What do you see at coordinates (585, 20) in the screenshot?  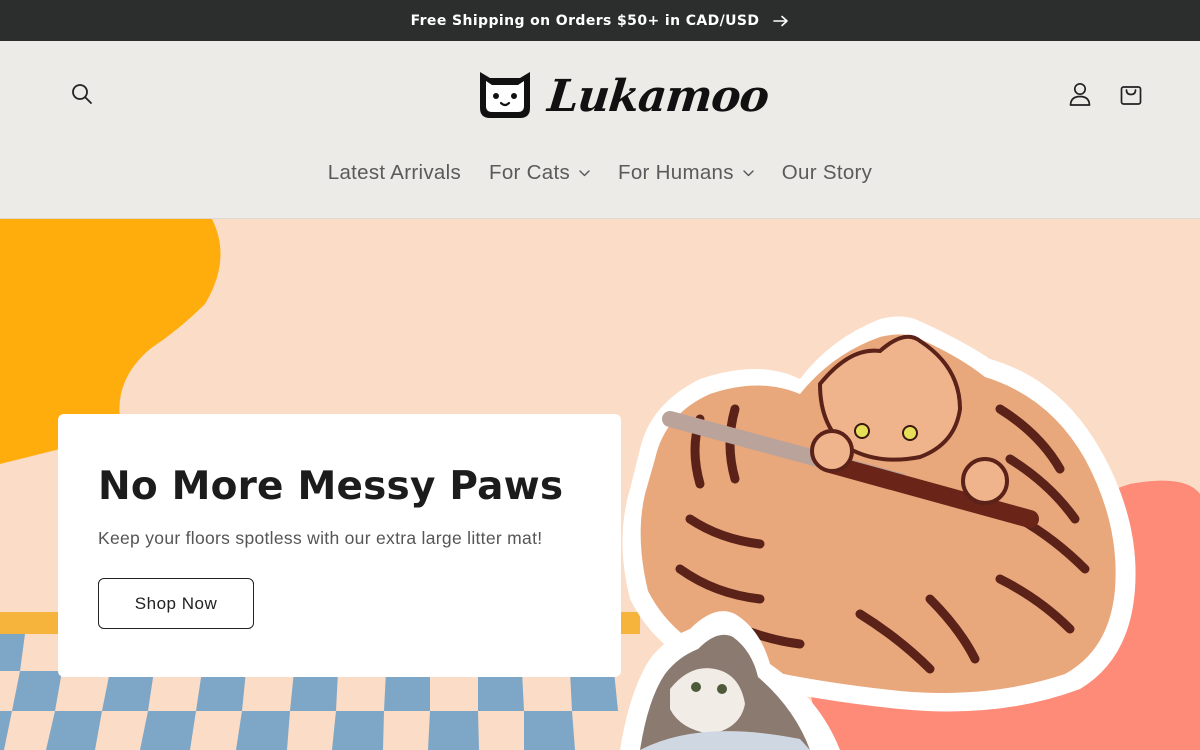 I see `announcement-text: Free Shipping on Orders $50+ in CAD/USD` at bounding box center [585, 20].